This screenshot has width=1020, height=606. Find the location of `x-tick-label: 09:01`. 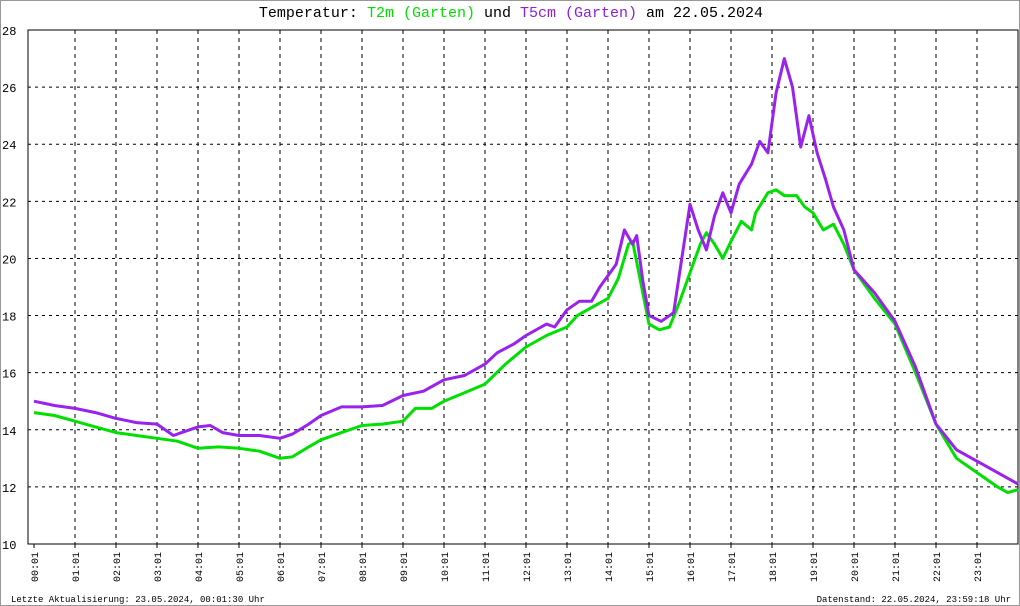

x-tick-label: 09:01 is located at coordinates (405, 567).